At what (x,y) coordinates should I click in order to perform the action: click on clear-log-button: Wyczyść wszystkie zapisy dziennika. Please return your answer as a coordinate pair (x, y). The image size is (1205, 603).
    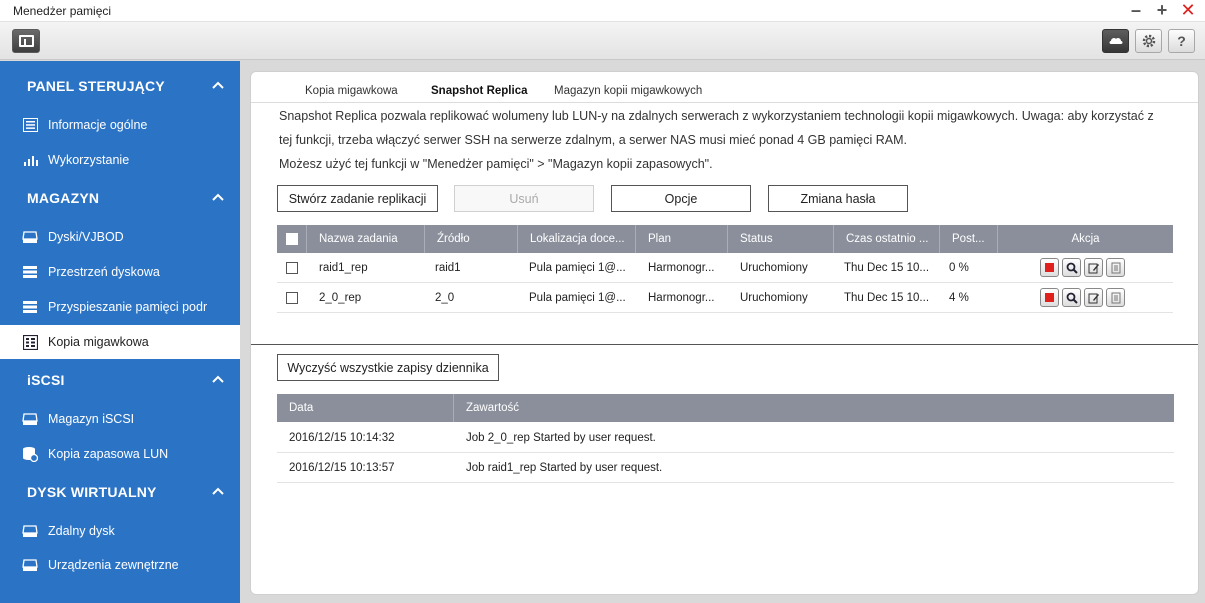
    Looking at the image, I should click on (388, 367).